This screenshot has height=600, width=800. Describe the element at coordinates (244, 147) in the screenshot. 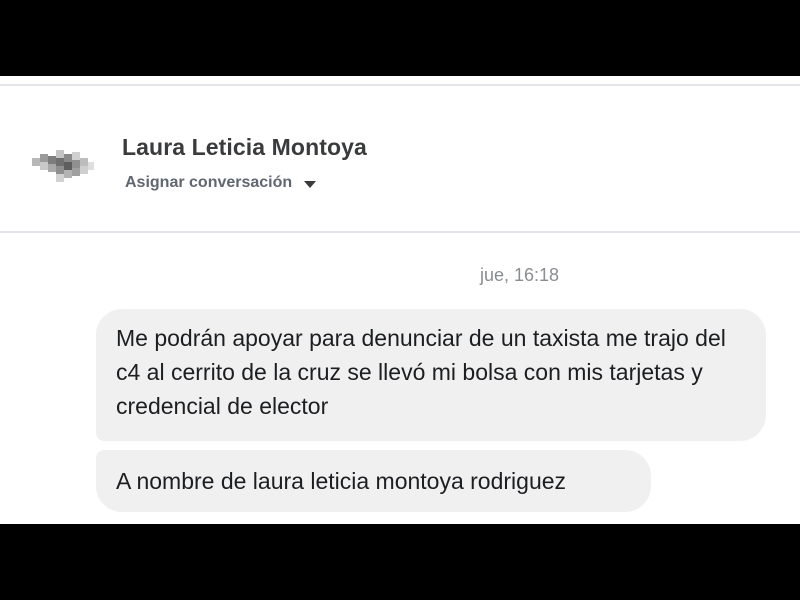

I see `contact-name: Laura Leticia Montoya` at that location.